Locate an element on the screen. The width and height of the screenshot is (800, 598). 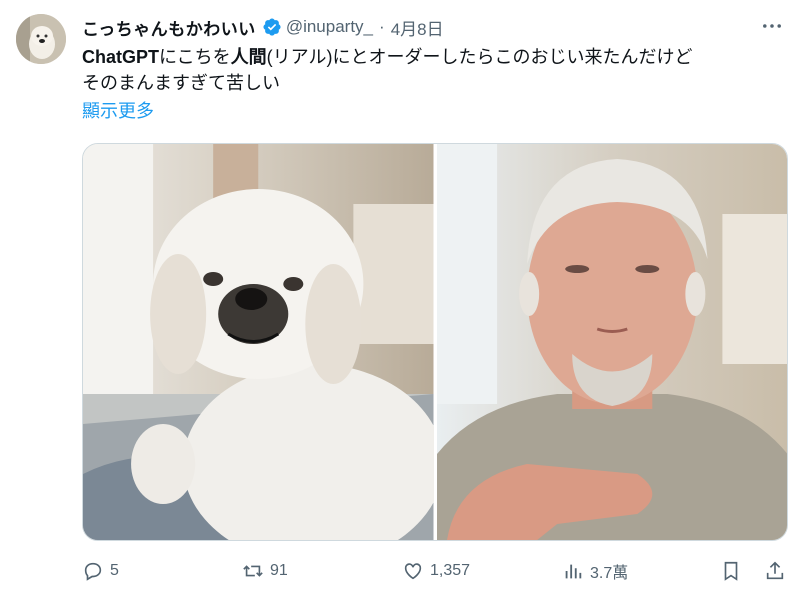
like-button: 1,357 is located at coordinates (482, 571).